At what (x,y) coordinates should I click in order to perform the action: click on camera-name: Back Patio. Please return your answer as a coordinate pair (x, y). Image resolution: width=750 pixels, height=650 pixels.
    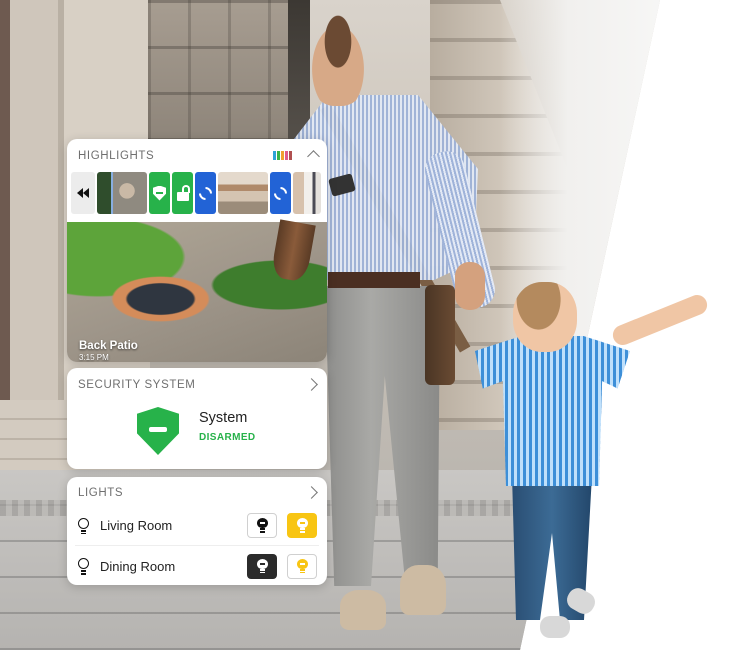
    Looking at the image, I should click on (108, 346).